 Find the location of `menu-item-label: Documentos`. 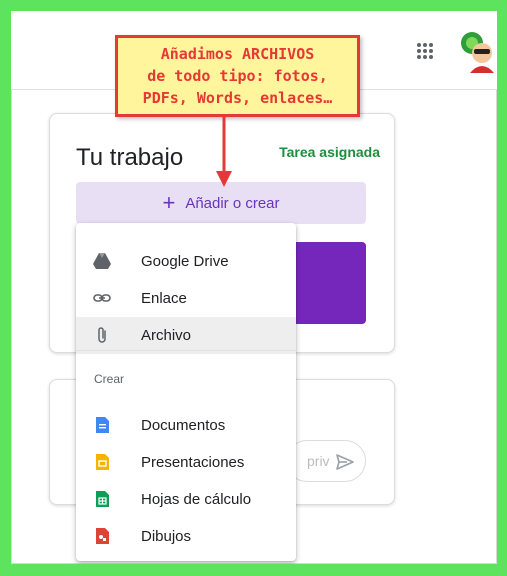

menu-item-label: Documentos is located at coordinates (183, 425).